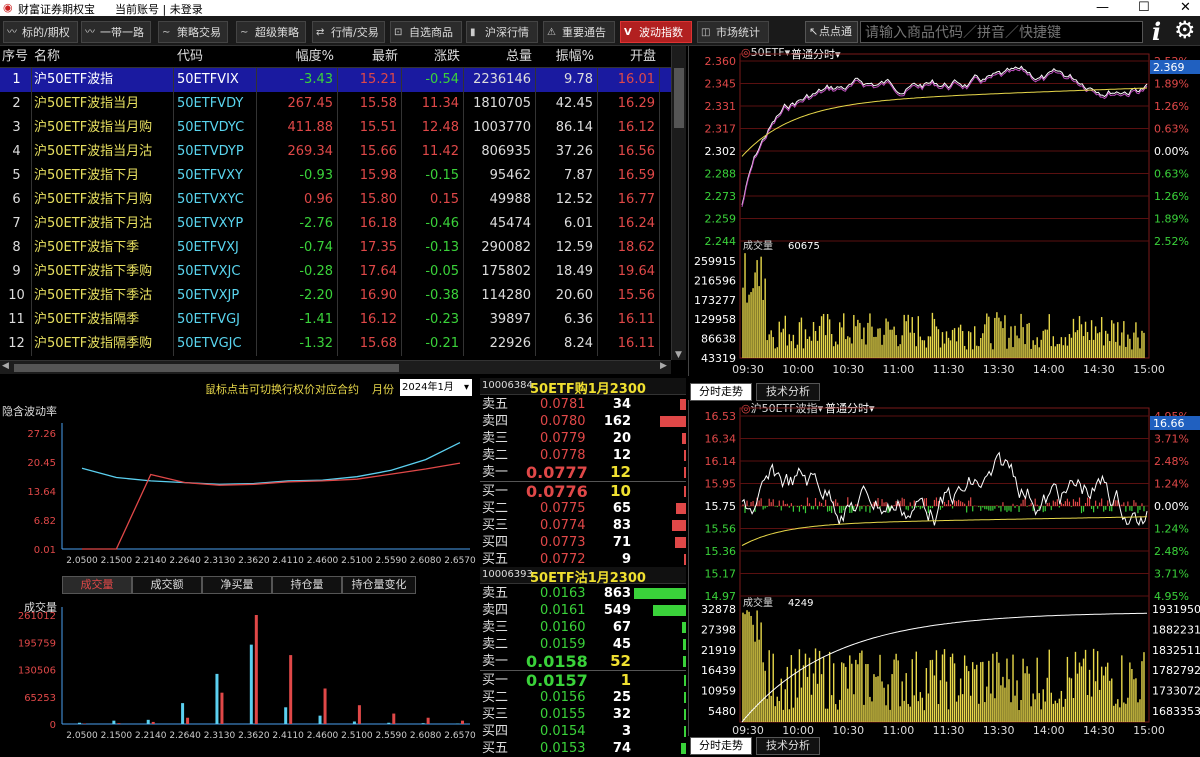 The image size is (1200, 757). What do you see at coordinates (462, 722) in the screenshot?
I see `vol-bar` at bounding box center [462, 722].